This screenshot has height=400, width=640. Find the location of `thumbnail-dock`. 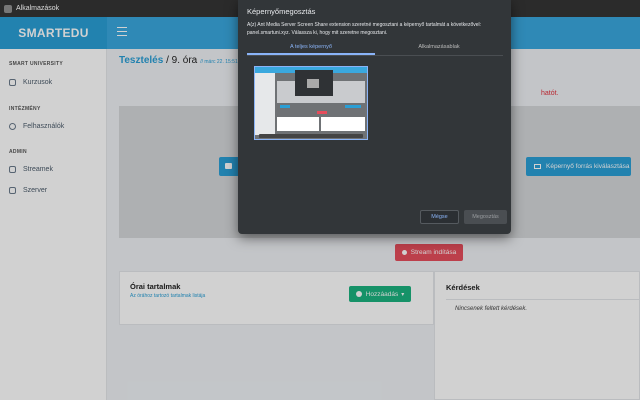

thumbnail-dock is located at coordinates (311, 136).